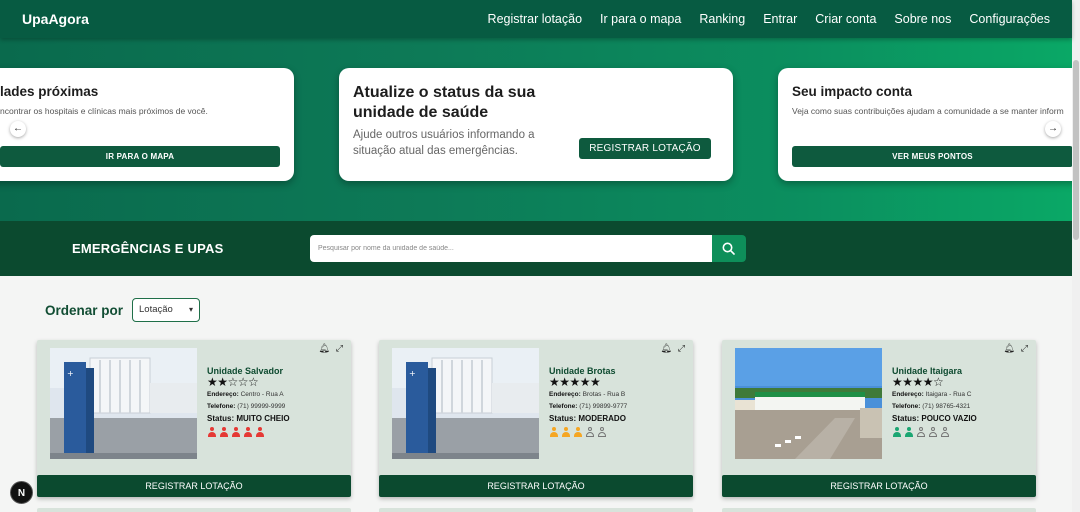 This screenshot has width=1080, height=512. Describe the element at coordinates (932, 394) in the screenshot. I see `unit-address: Endereço: Itaigara - Rua C` at that location.